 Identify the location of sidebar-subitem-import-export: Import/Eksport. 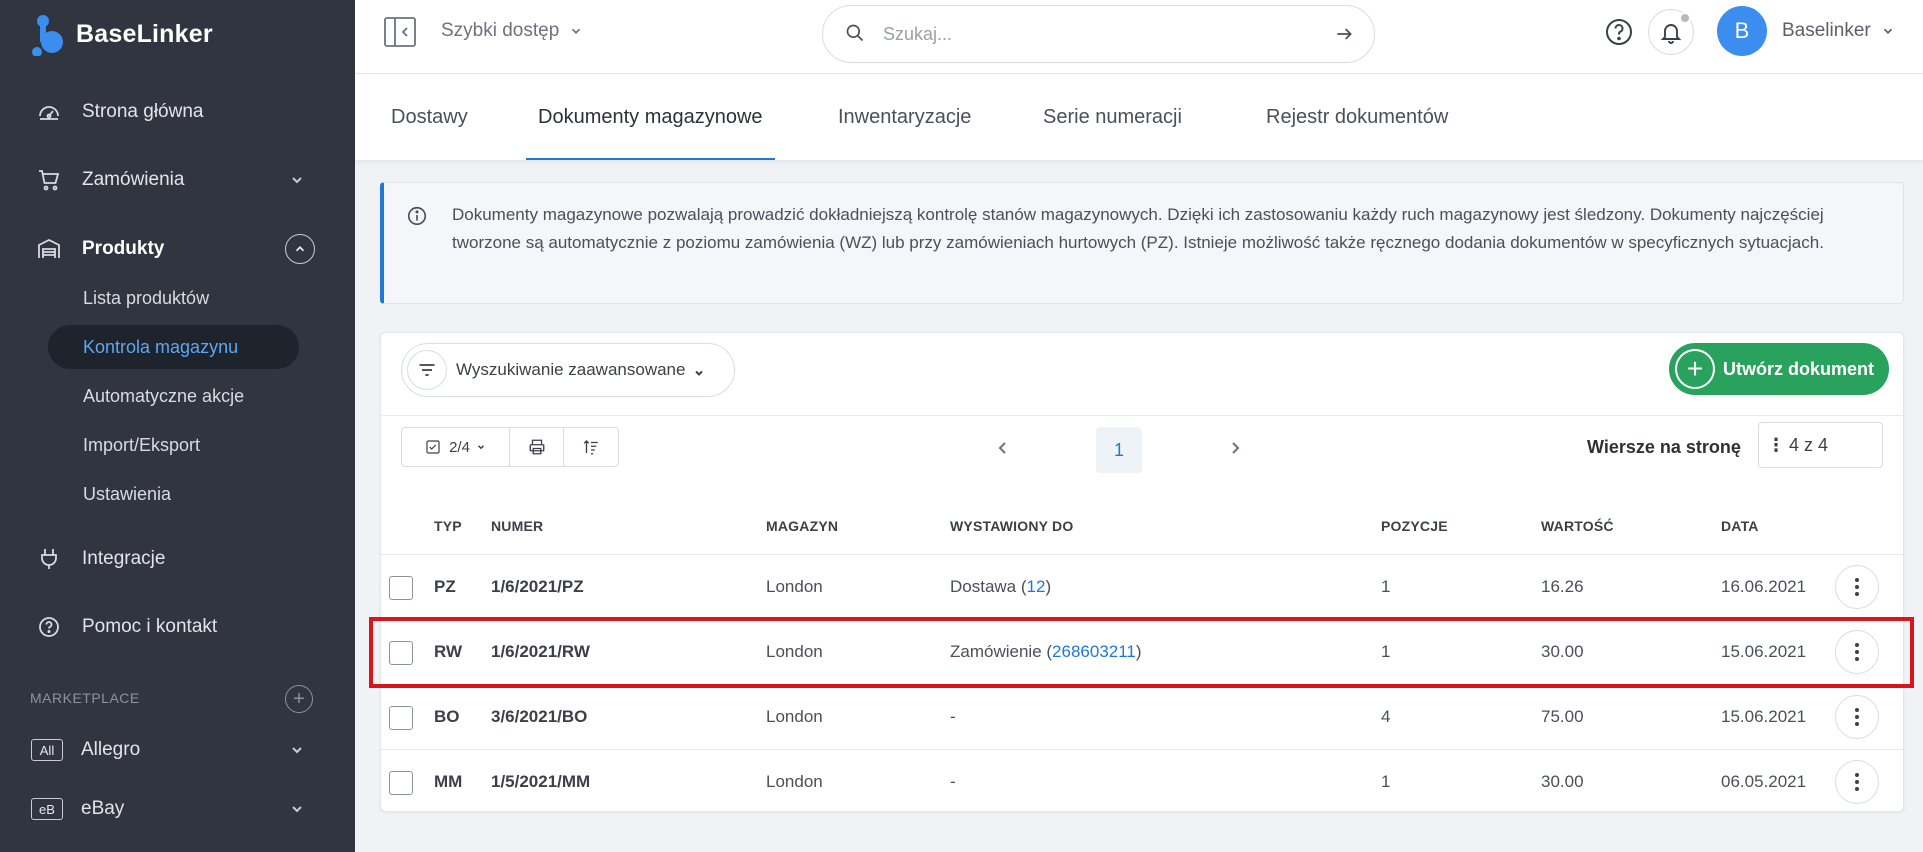
(173, 445).